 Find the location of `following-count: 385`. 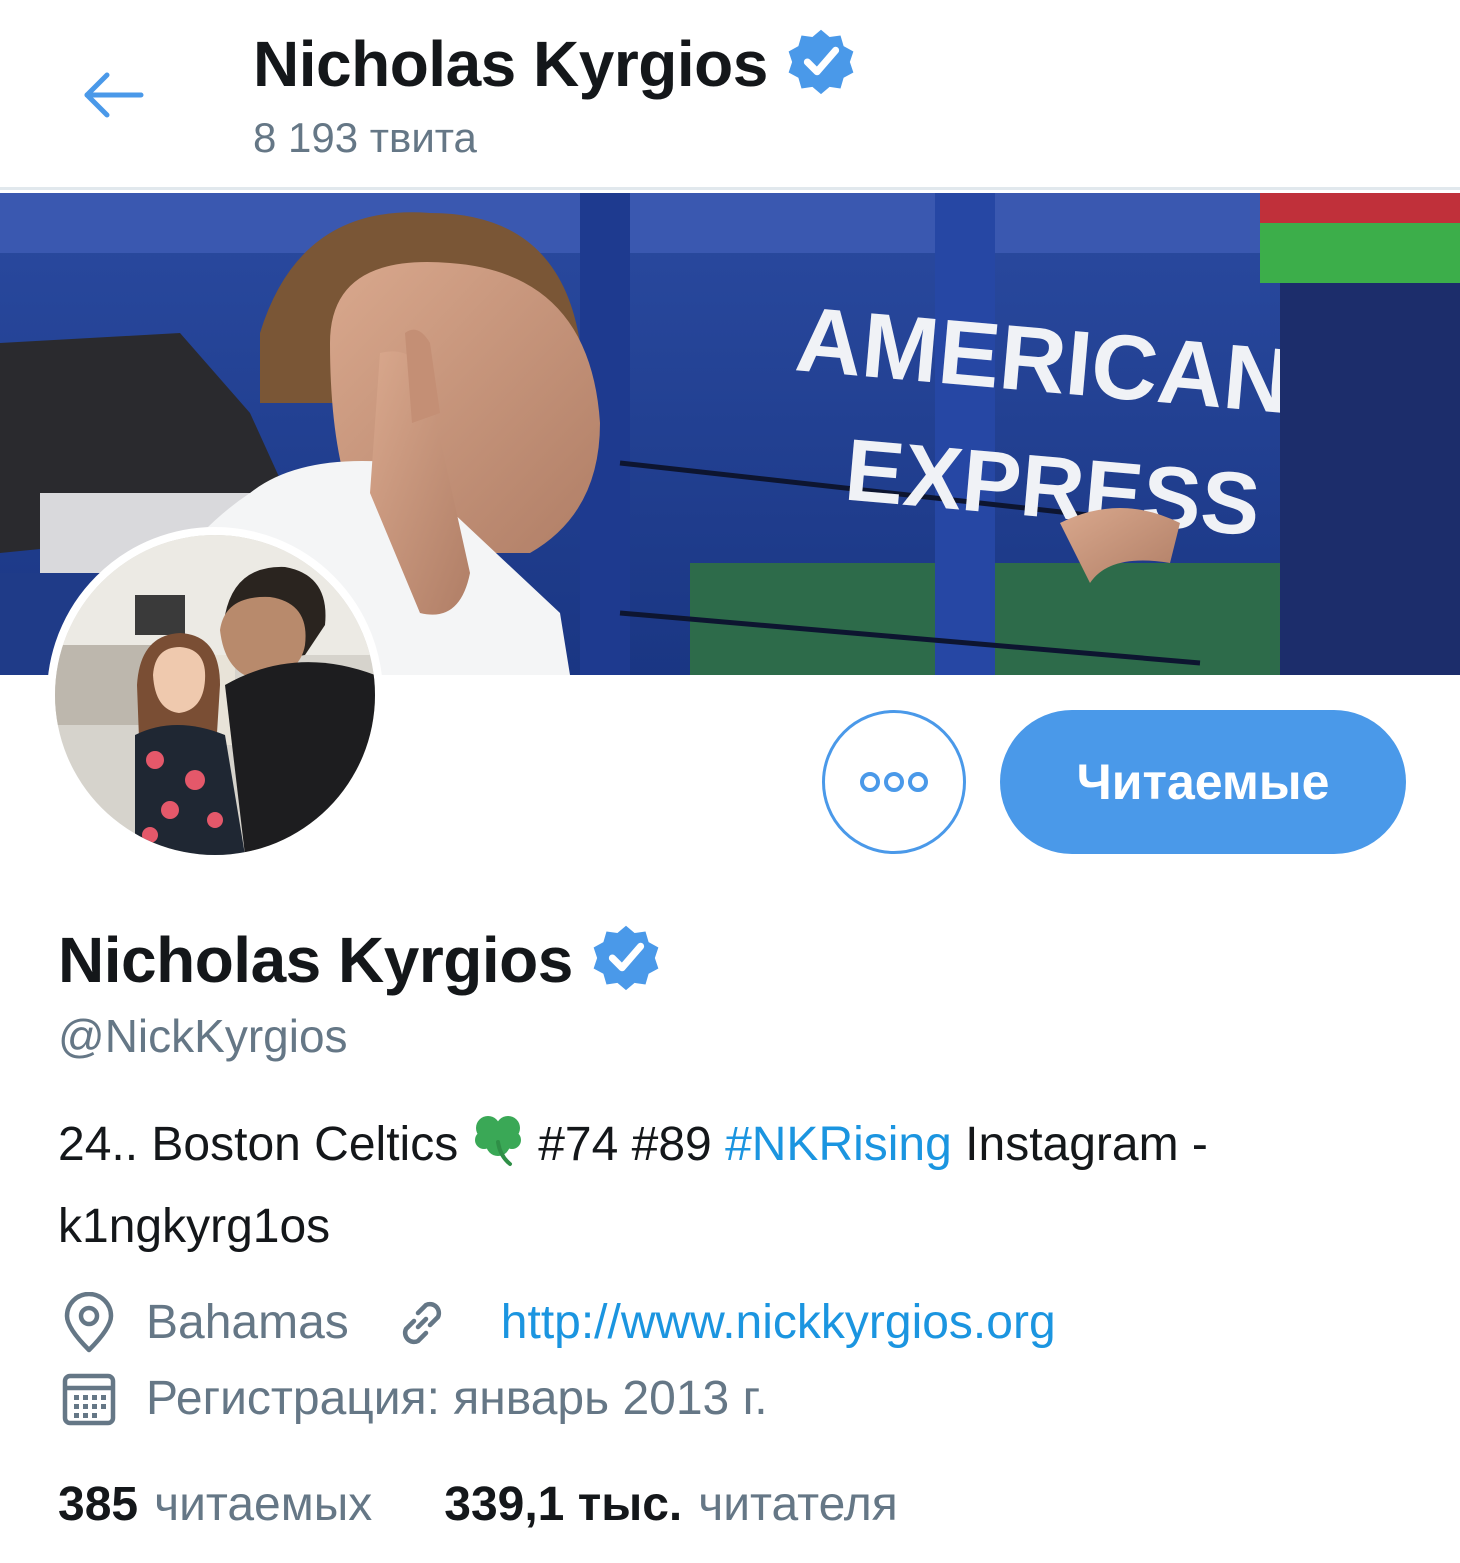

following-count: 385 is located at coordinates (98, 1504).